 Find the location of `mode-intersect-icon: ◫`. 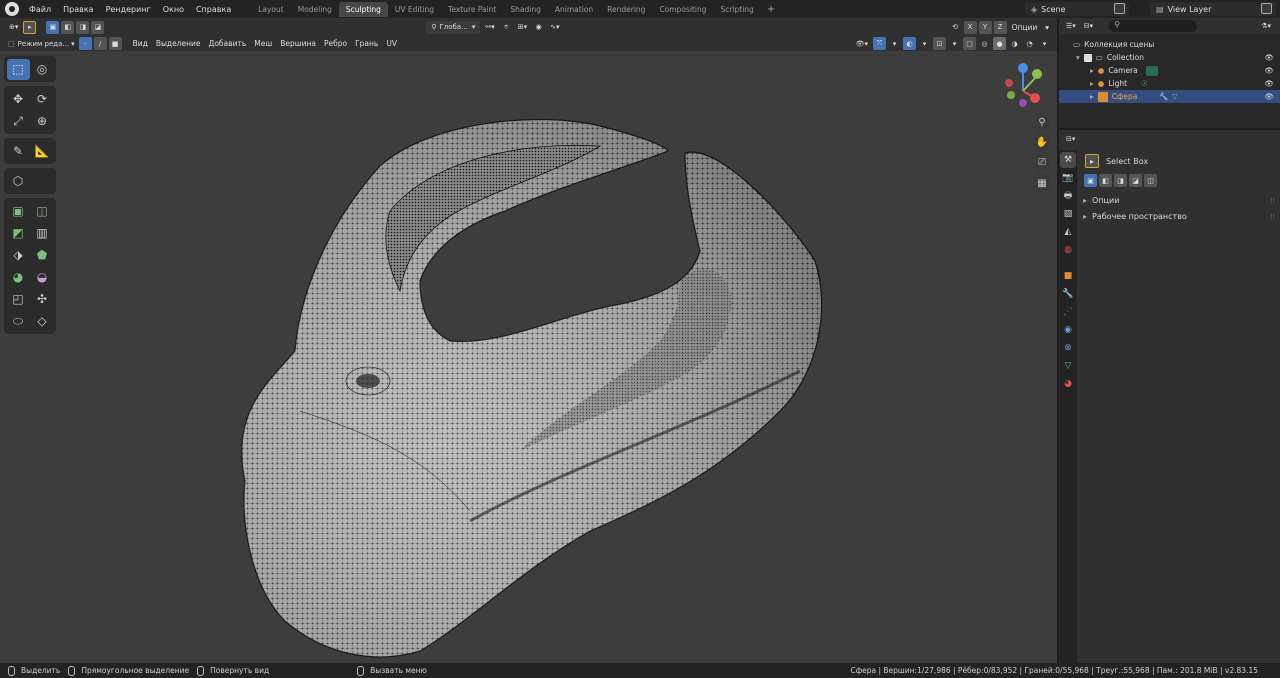

mode-intersect-icon: ◫ is located at coordinates (1150, 180).